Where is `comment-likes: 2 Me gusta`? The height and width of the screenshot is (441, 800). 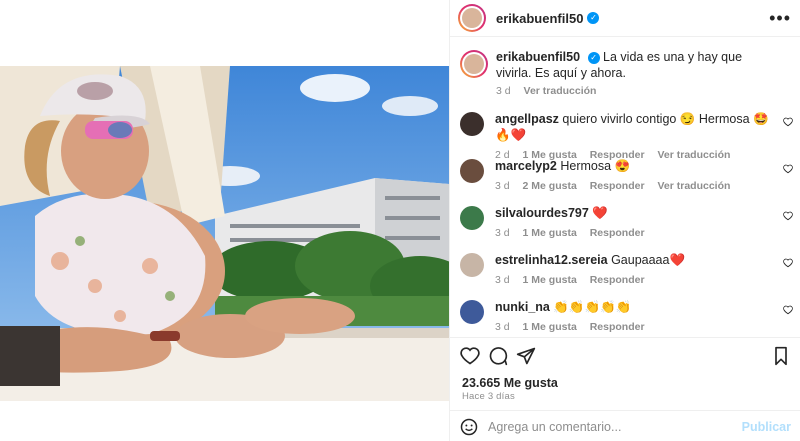 comment-likes: 2 Me gusta is located at coordinates (550, 186).